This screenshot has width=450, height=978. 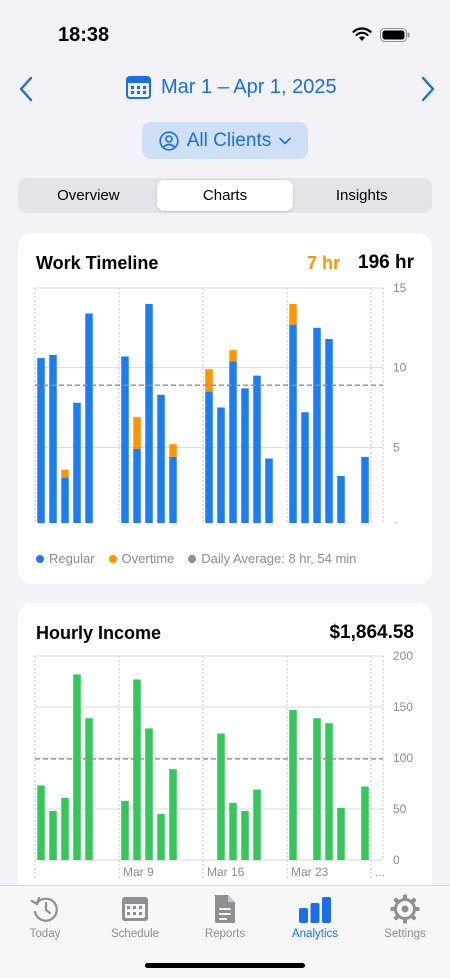 What do you see at coordinates (400, 368) in the screenshot?
I see `y-tick-label: 10` at bounding box center [400, 368].